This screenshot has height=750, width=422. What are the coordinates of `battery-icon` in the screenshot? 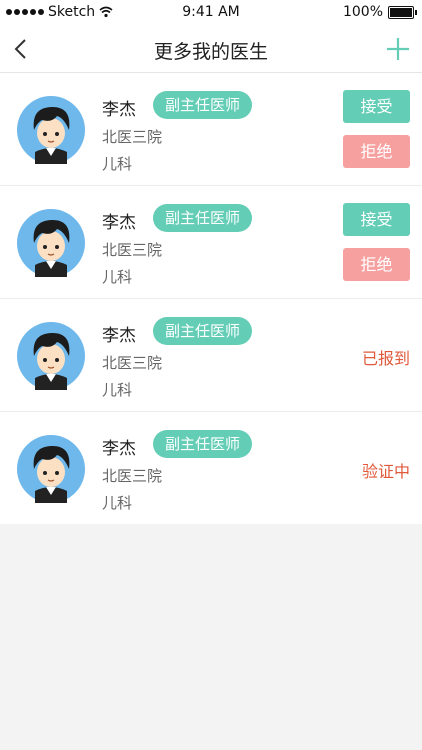 It's located at (402, 12).